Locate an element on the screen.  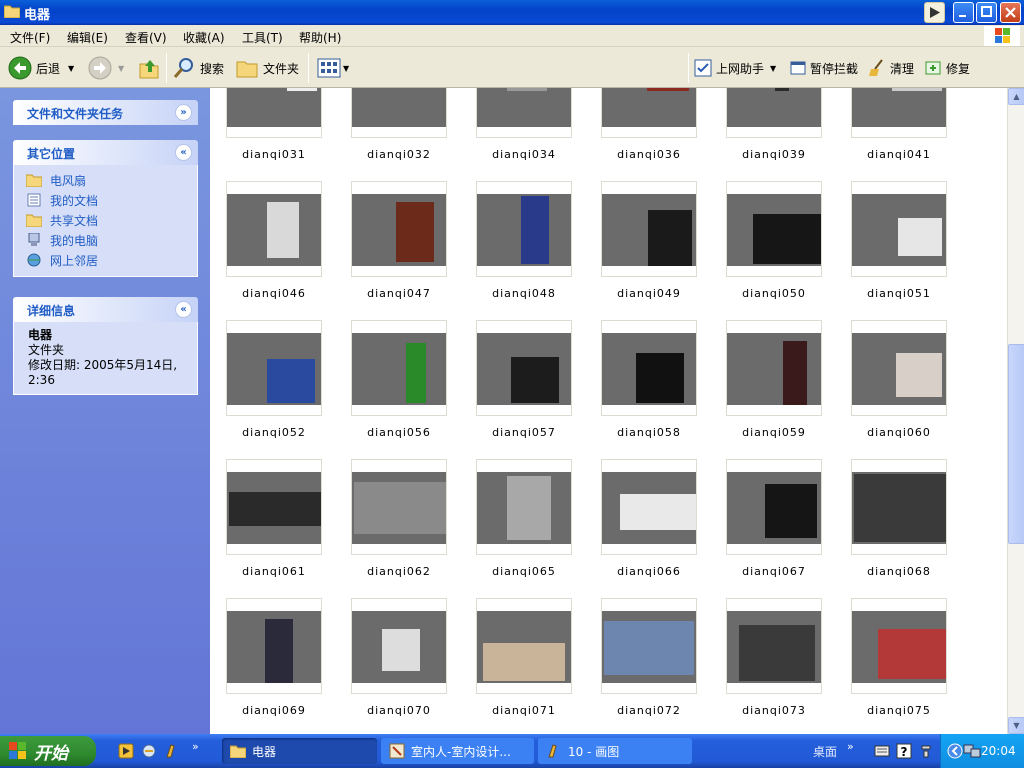
show-more-icon: » is located at coordinates (195, 746).